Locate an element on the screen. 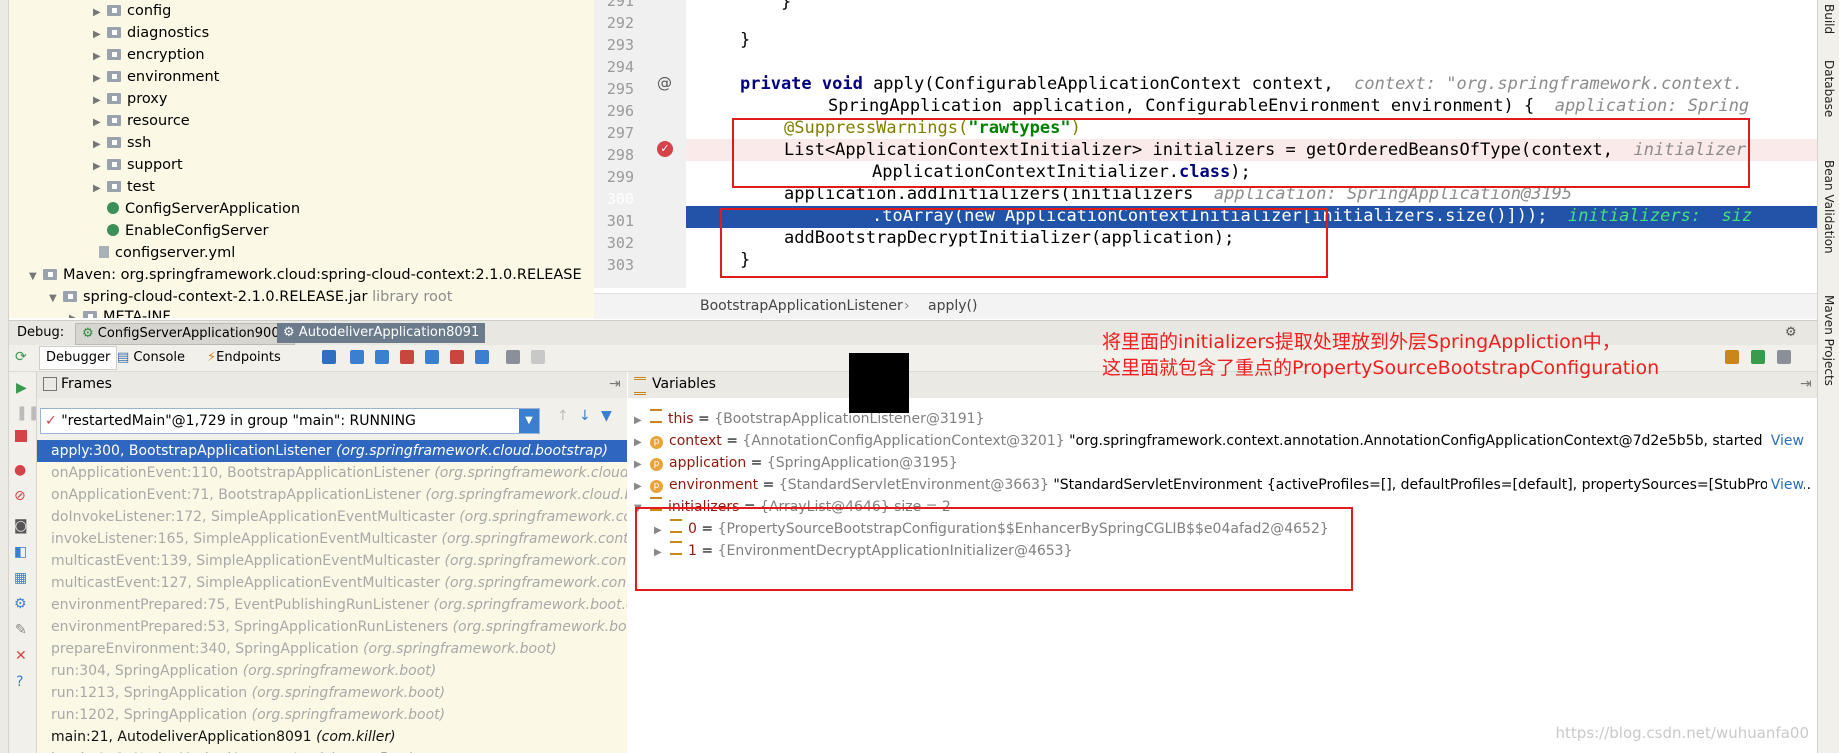 This screenshot has height=753, width=1839. tree-item: ▶ ssh is located at coordinates (122, 143).